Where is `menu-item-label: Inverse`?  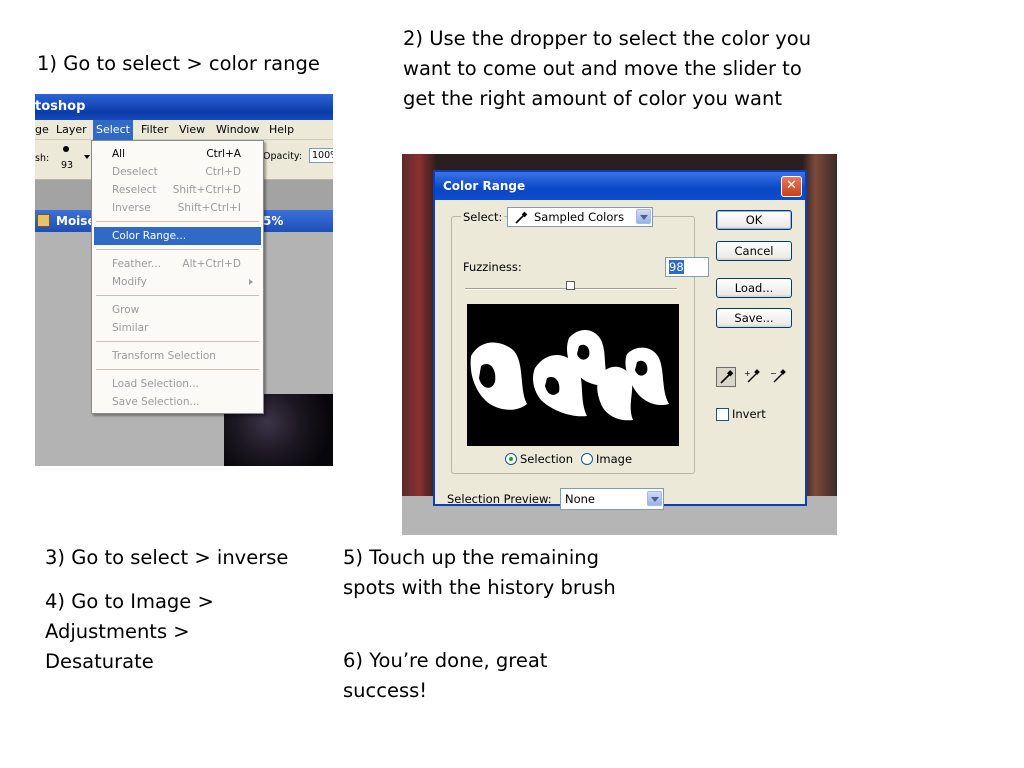
menu-item-label: Inverse is located at coordinates (131, 208).